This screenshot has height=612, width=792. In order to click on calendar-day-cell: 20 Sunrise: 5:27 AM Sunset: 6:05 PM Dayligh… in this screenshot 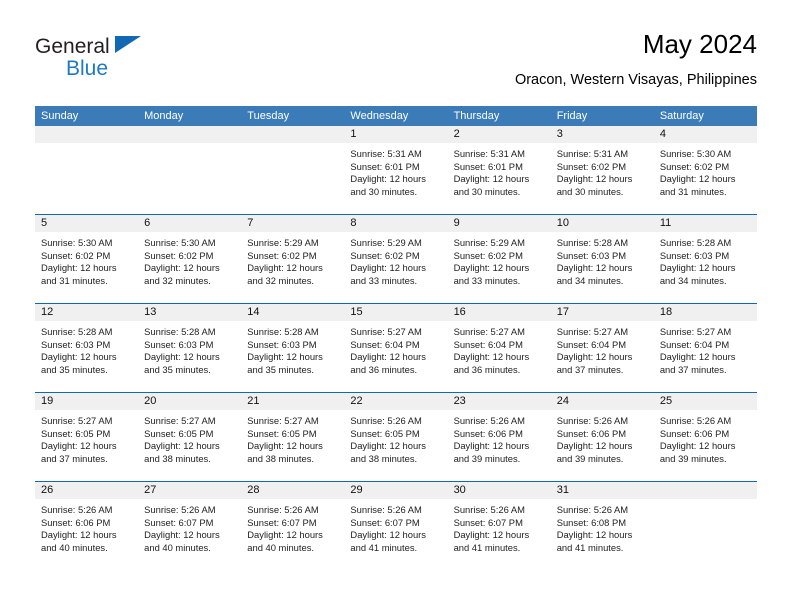, I will do `click(190, 437)`.